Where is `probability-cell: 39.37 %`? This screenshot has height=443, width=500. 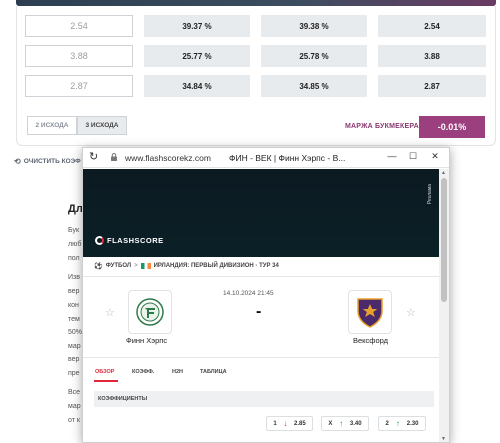 probability-cell: 39.37 % is located at coordinates (197, 26).